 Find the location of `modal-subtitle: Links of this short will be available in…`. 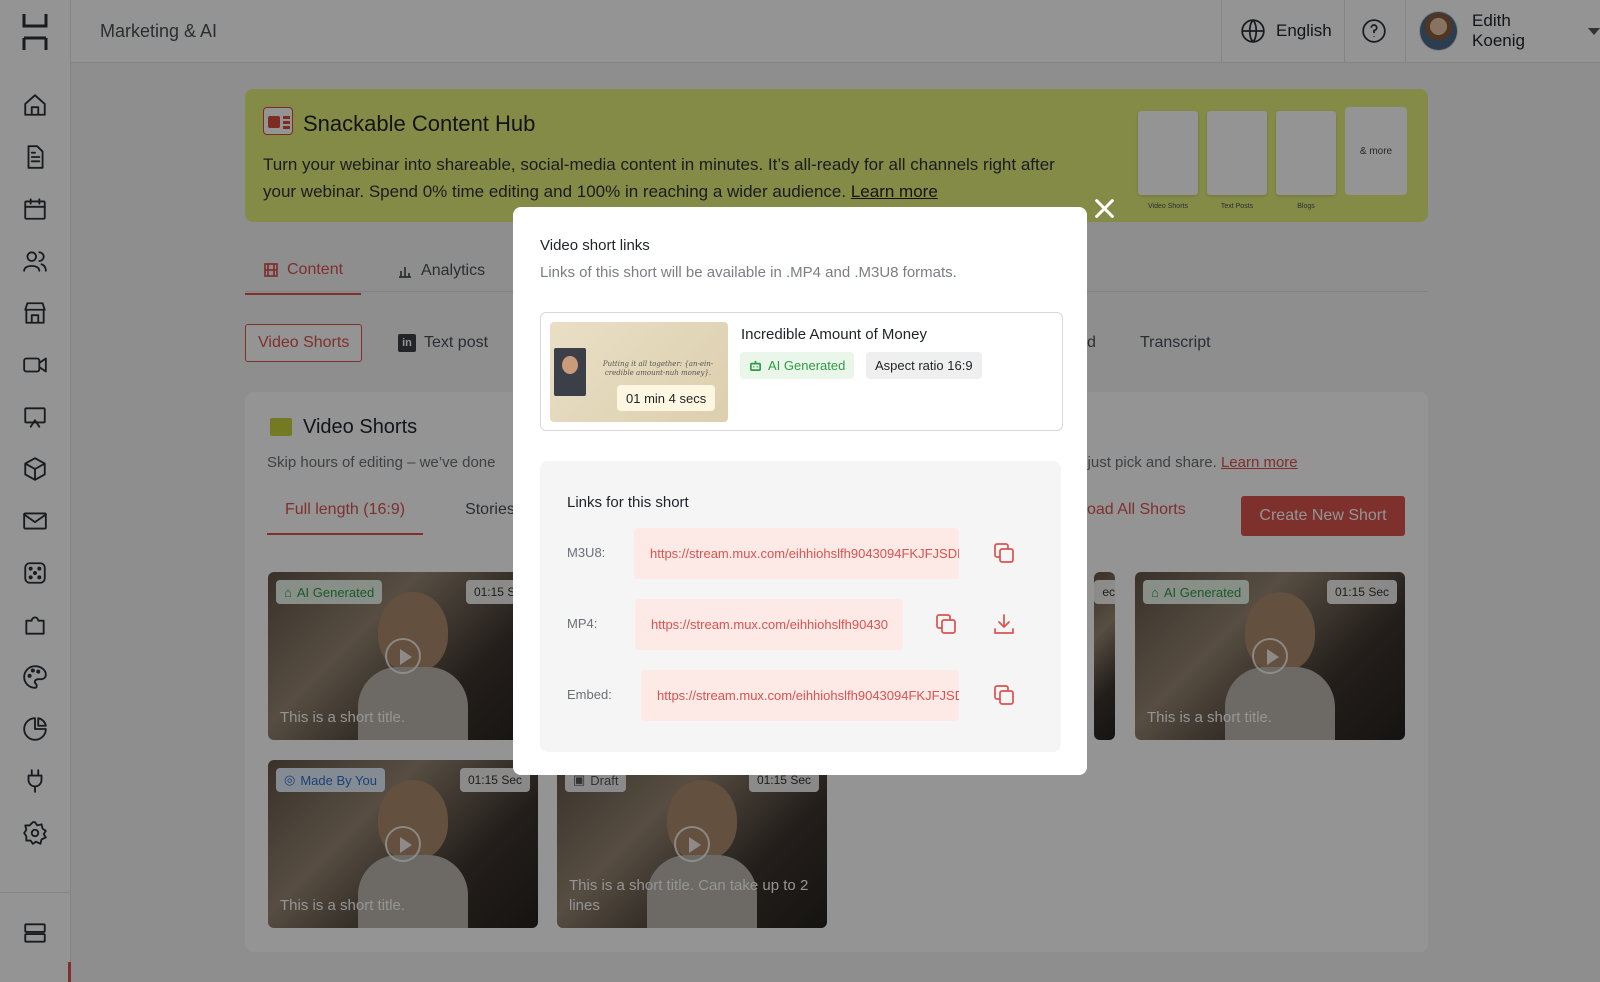

modal-subtitle: Links of this short will be available in… is located at coordinates (748, 272).